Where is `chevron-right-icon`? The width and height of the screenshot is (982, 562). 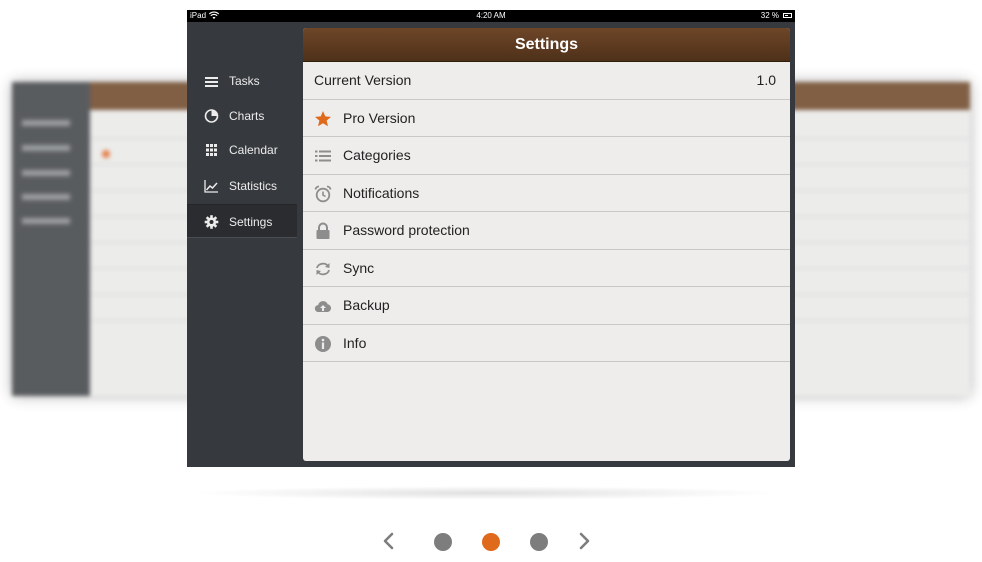 chevron-right-icon is located at coordinates (584, 541).